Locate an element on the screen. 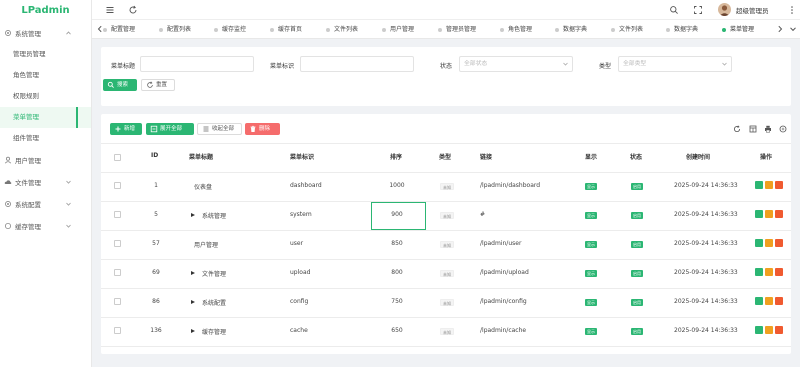 This screenshot has height=367, width=800. type-select: 全部类型 is located at coordinates (675, 64).